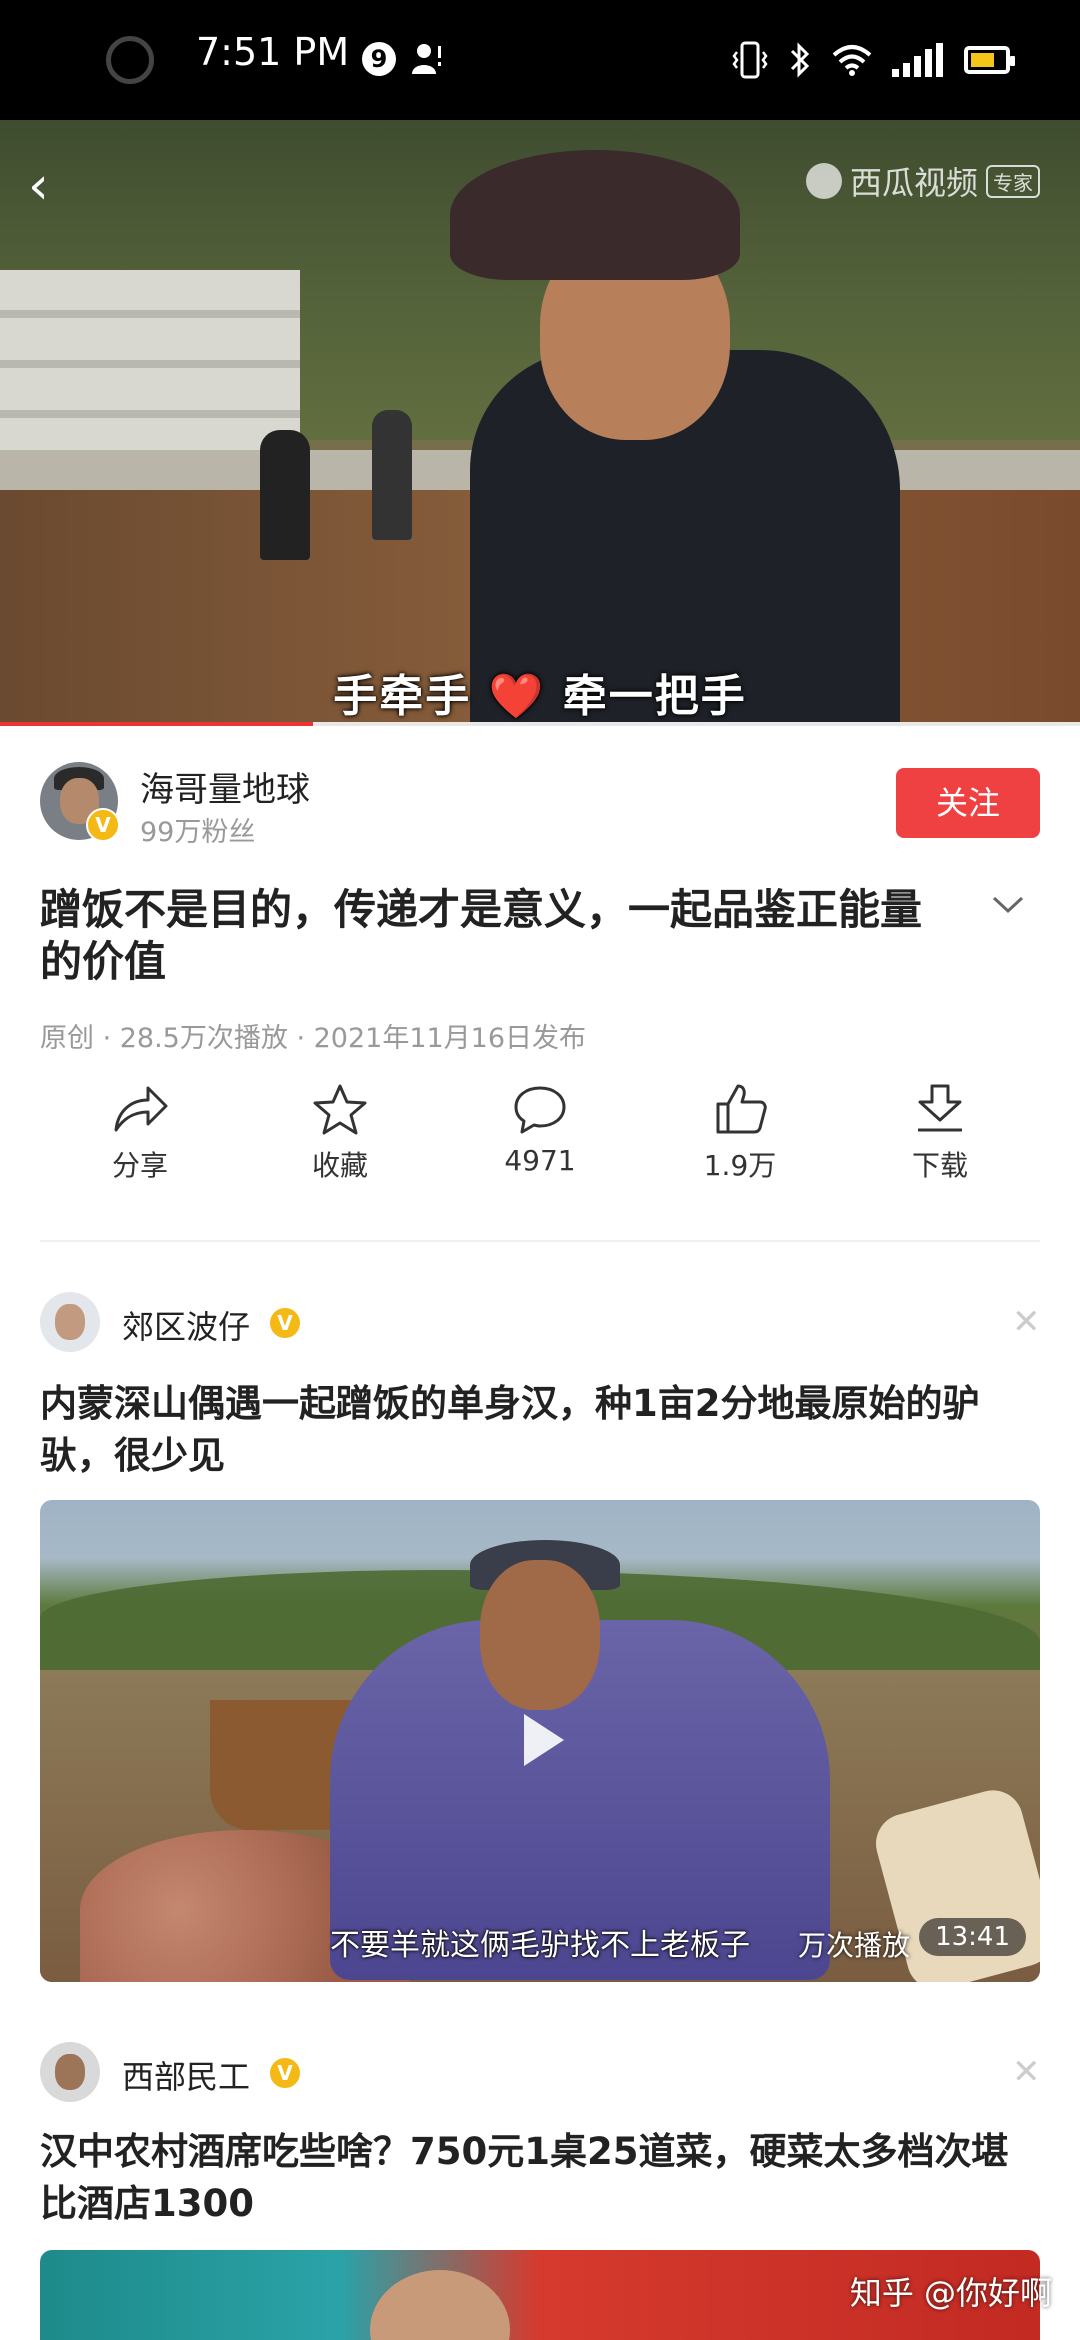  What do you see at coordinates (853, 1945) in the screenshot?
I see `play-count: 万次播放` at bounding box center [853, 1945].